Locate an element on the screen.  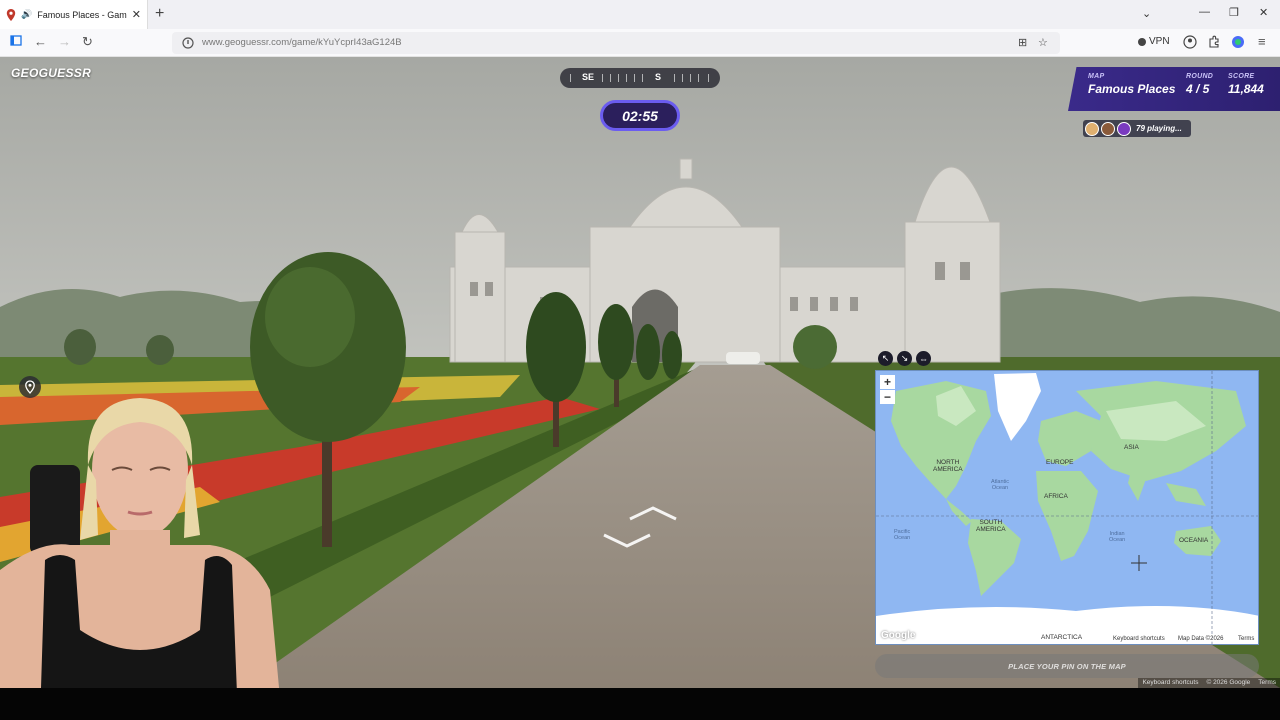
round-label: ROUND is located at coordinates (1200, 76).